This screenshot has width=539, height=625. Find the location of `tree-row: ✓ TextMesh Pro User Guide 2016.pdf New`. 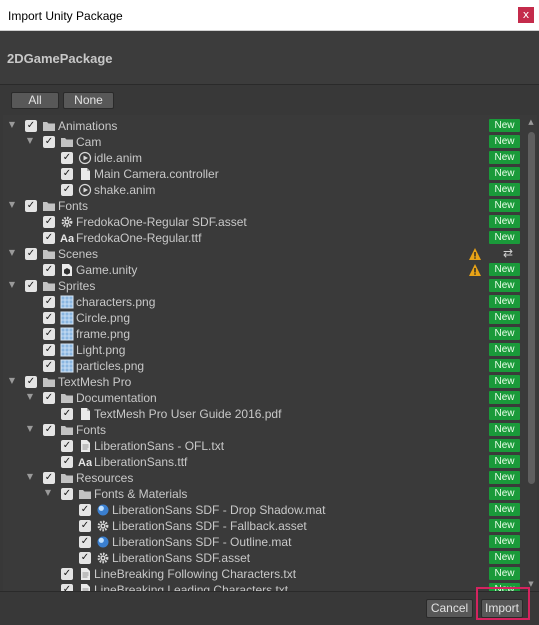

tree-row: ✓ TextMesh Pro User Guide 2016.pdf New is located at coordinates (264, 414).